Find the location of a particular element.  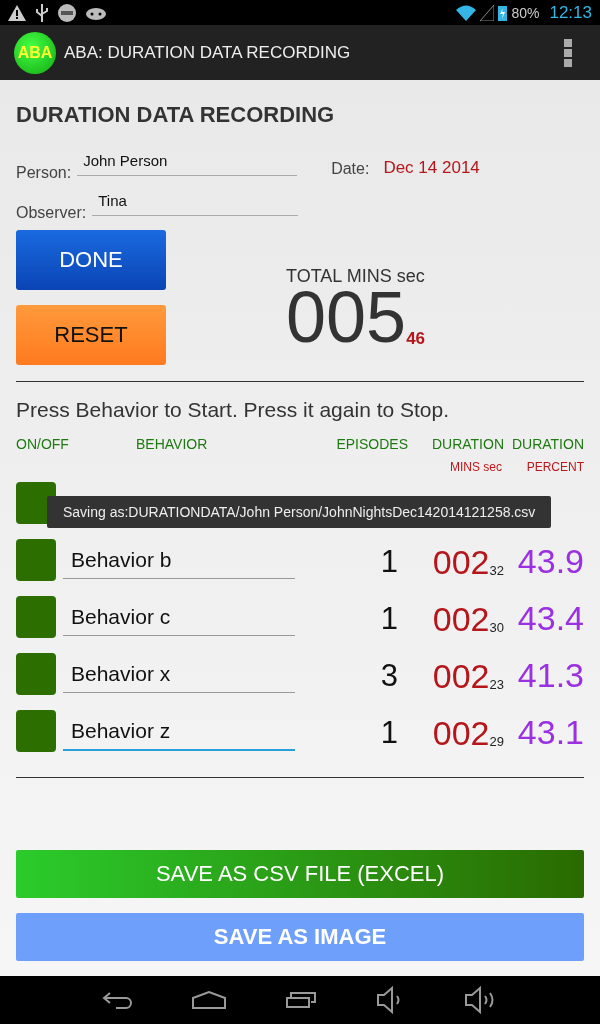

total-seconds: 46 is located at coordinates (416, 339).